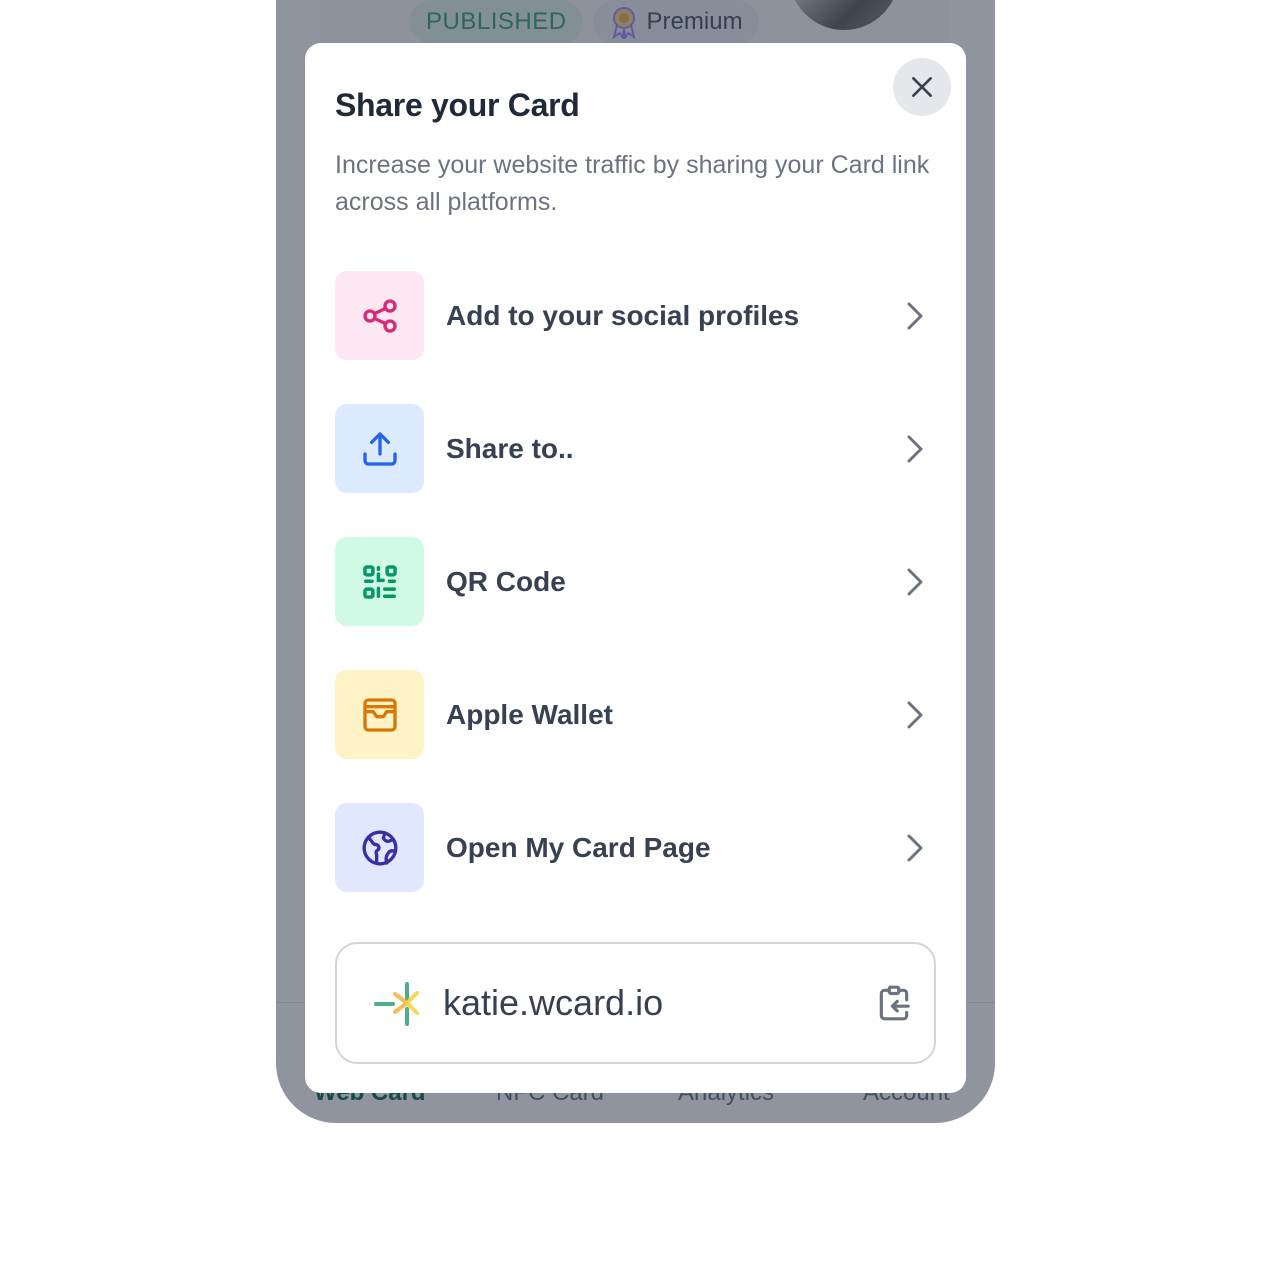 Image resolution: width=1272 pixels, height=1280 pixels. I want to click on share-nodes-icon, so click(379, 315).